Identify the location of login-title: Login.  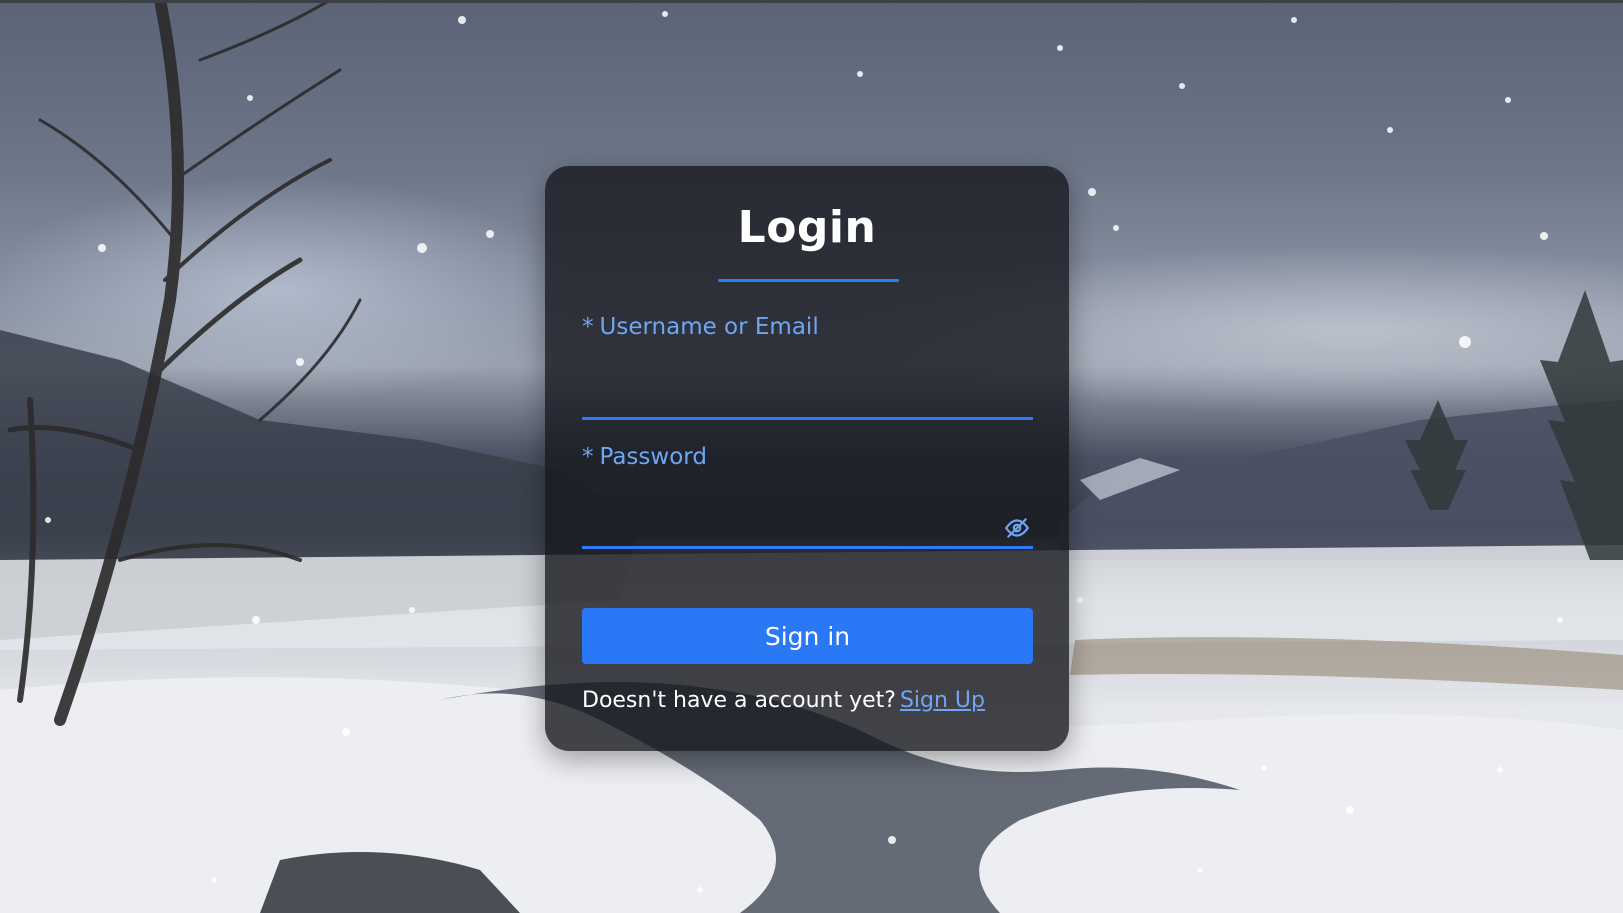
(807, 227).